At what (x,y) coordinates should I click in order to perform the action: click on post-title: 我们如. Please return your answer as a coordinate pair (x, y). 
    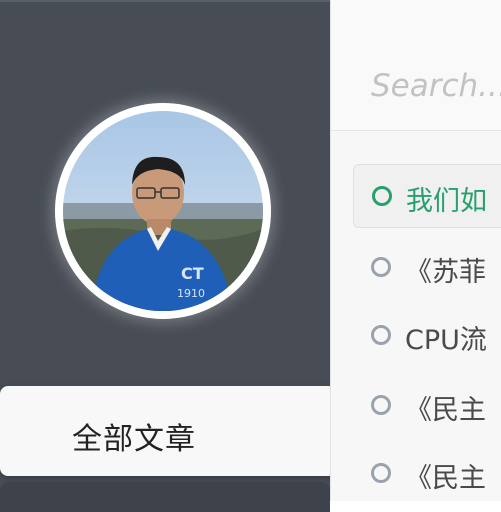
    Looking at the image, I should click on (446, 201).